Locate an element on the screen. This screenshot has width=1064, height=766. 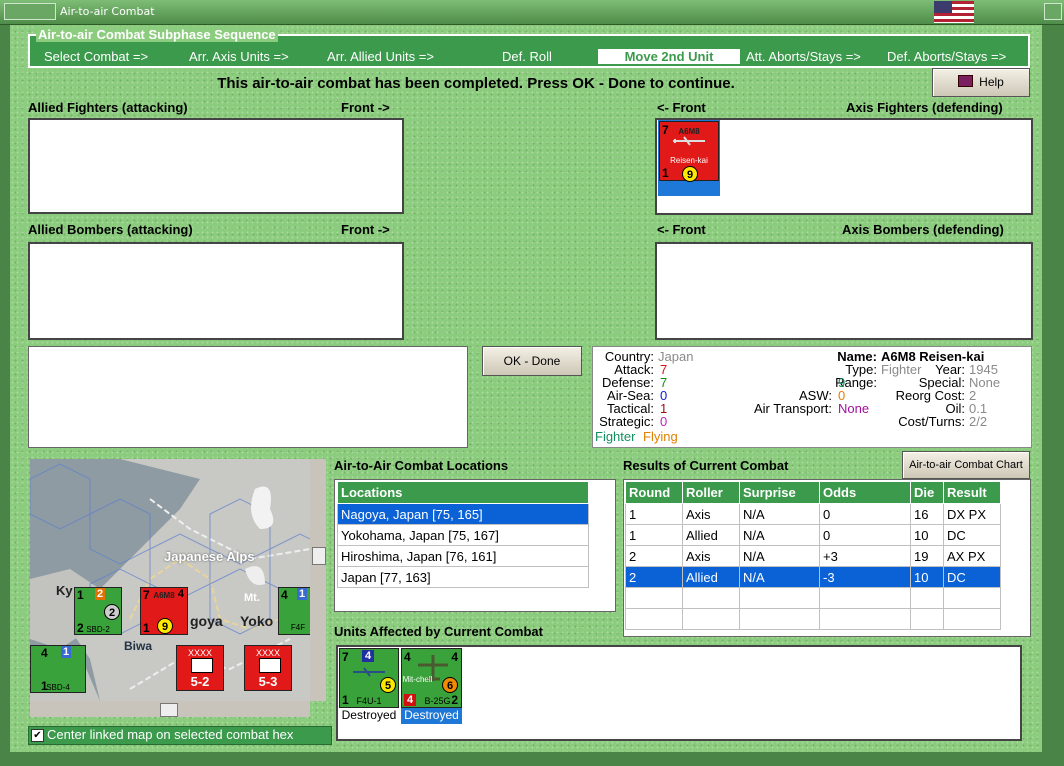
map-label: goya is located at coordinates (206, 621).